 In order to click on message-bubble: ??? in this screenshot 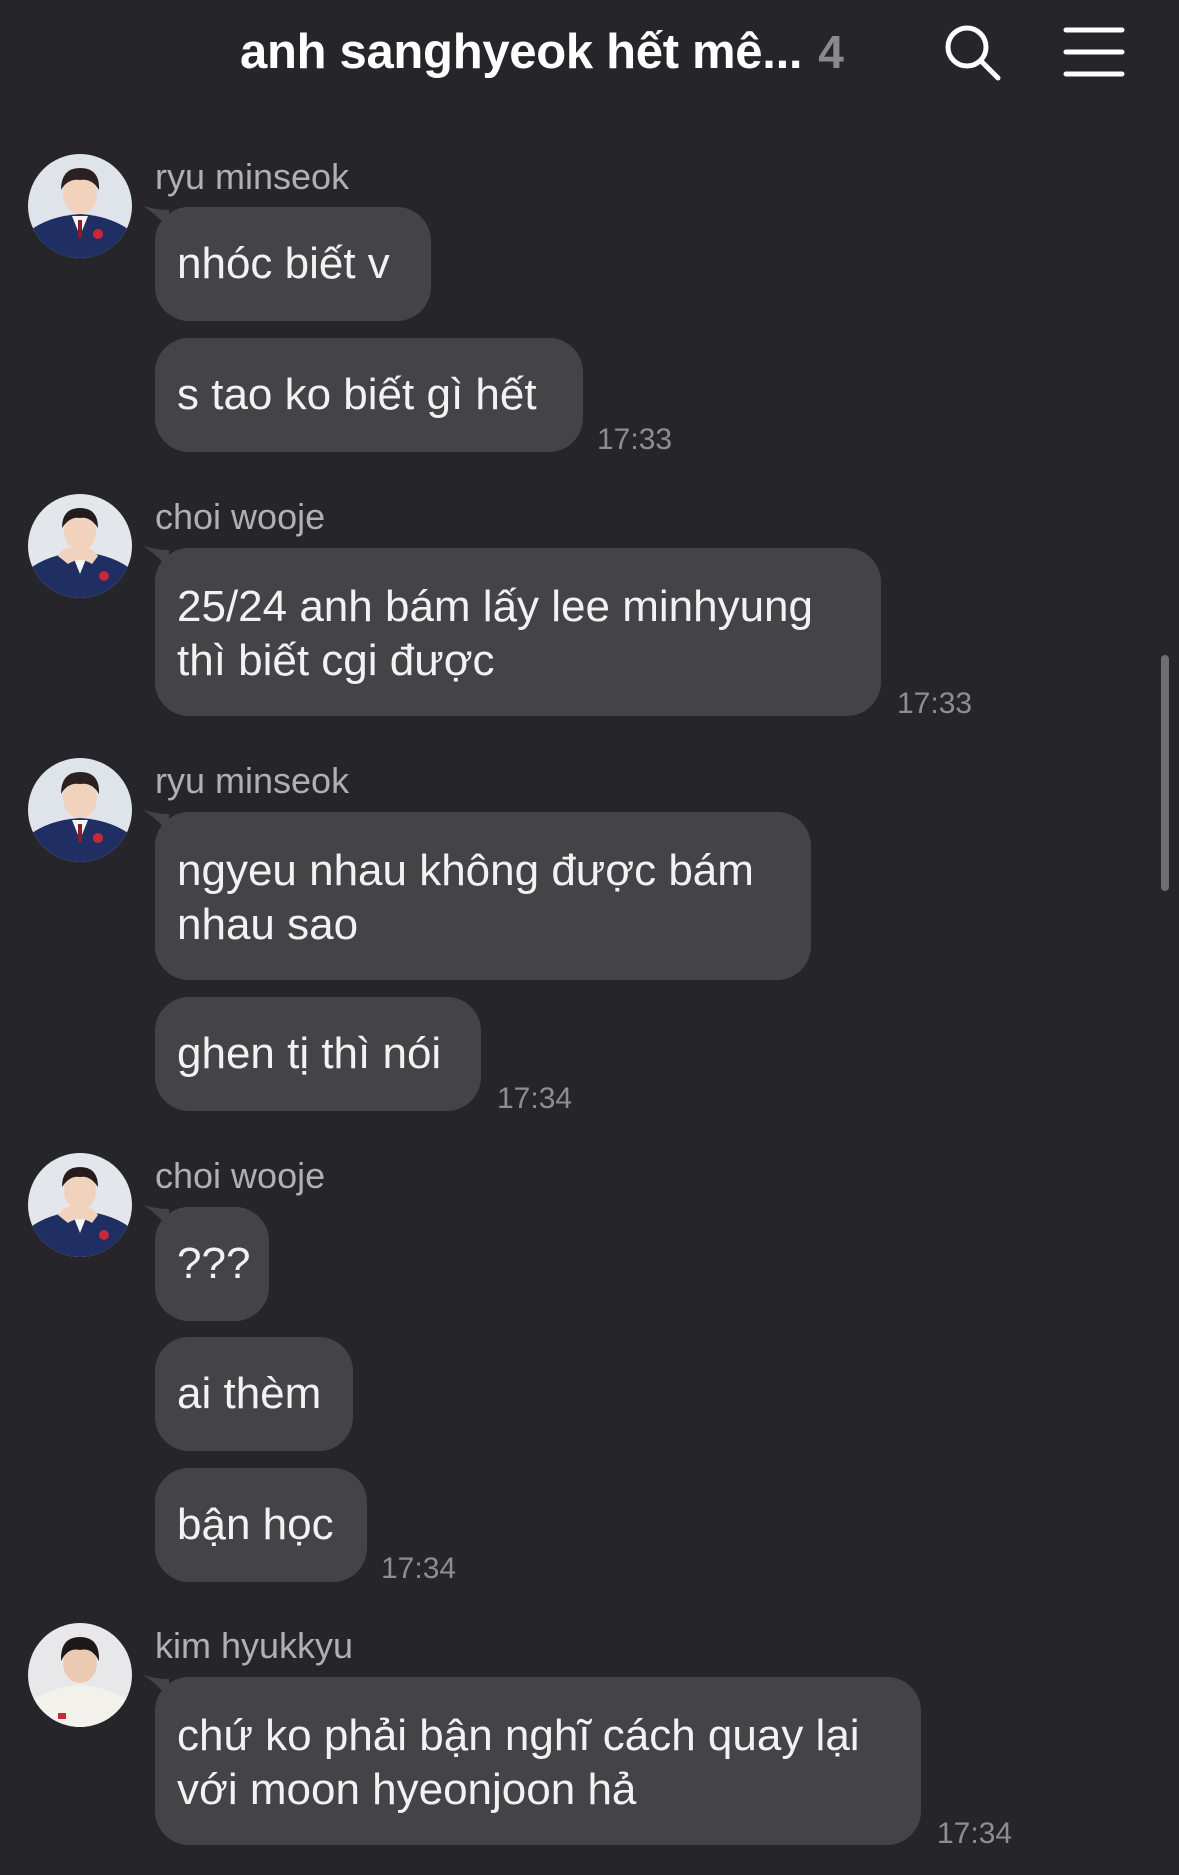, I will do `click(212, 1264)`.